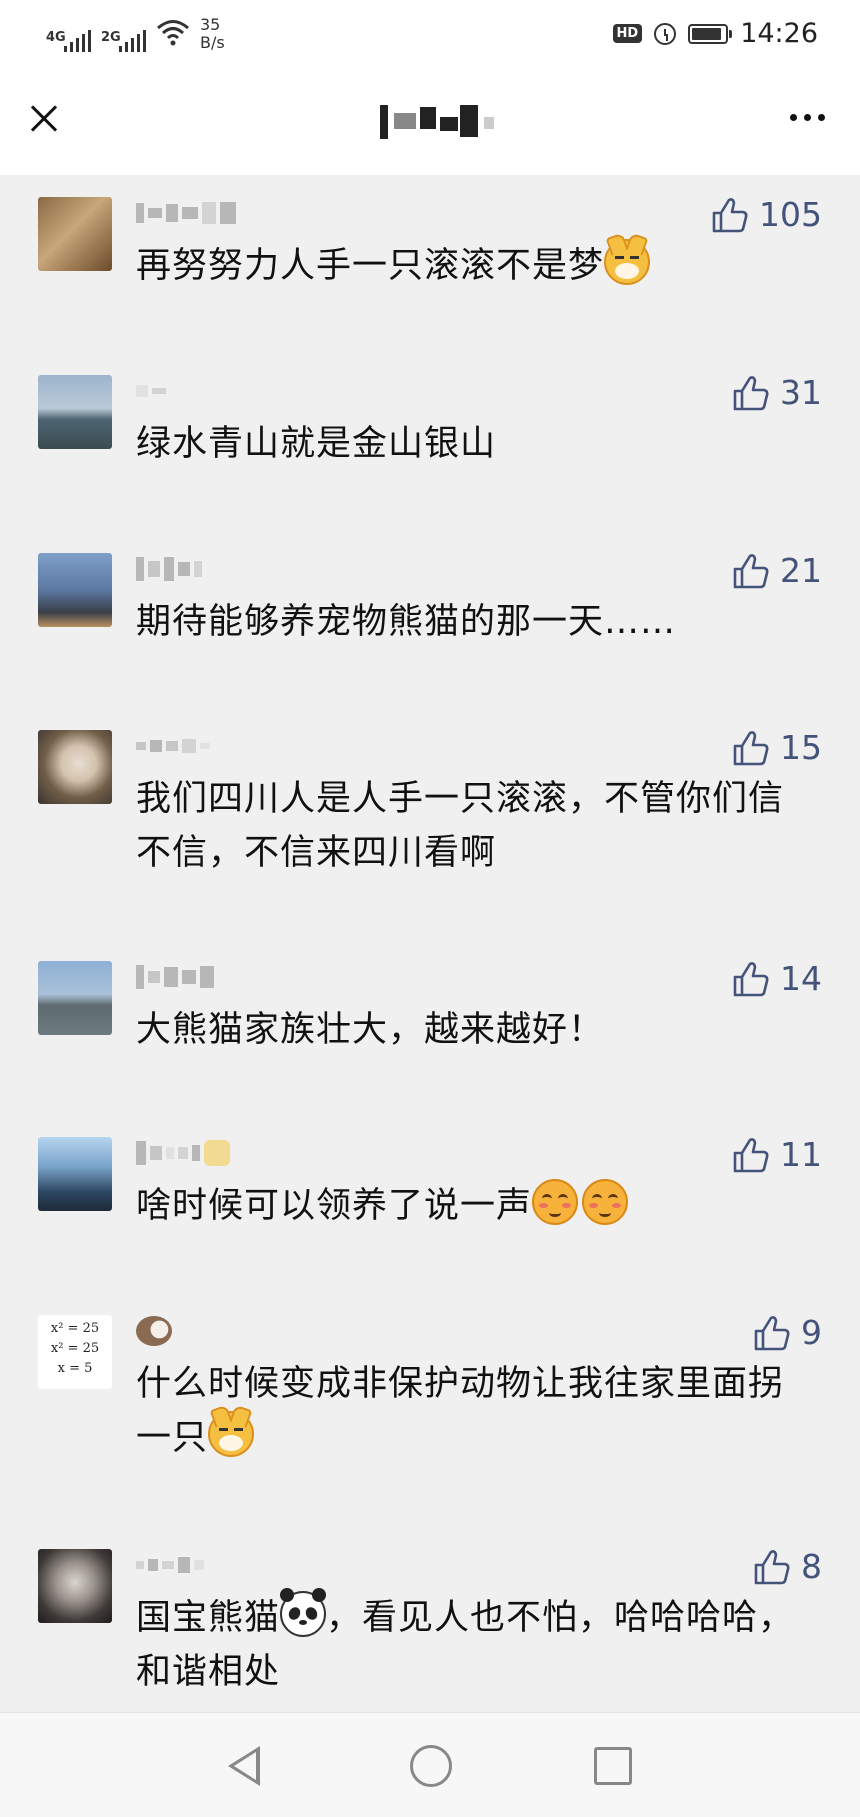  What do you see at coordinates (801, 978) in the screenshot?
I see `like-count: 14` at bounding box center [801, 978].